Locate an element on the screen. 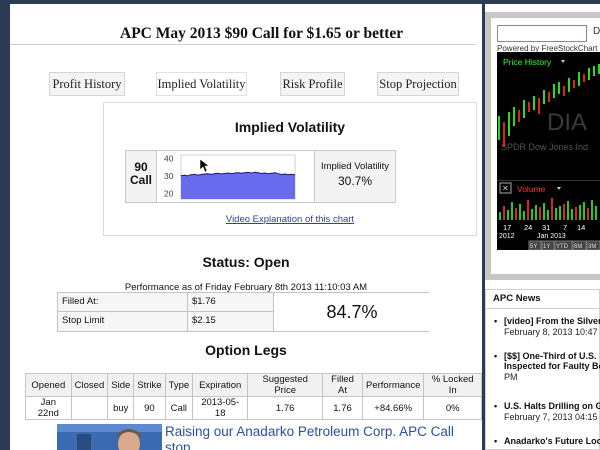 The width and height of the screenshot is (600, 450). volume-label: Volume is located at coordinates (531, 189).